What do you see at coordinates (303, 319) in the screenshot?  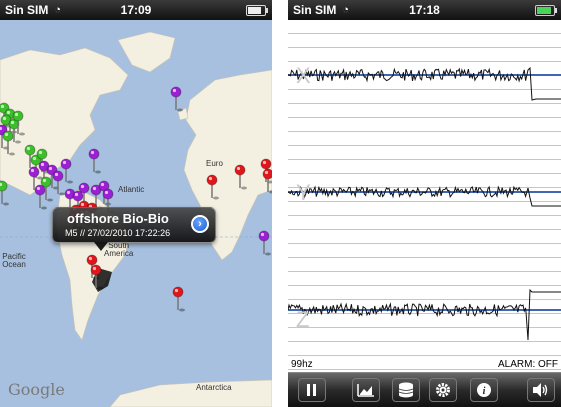 I see `axis-label-z: Z` at bounding box center [303, 319].